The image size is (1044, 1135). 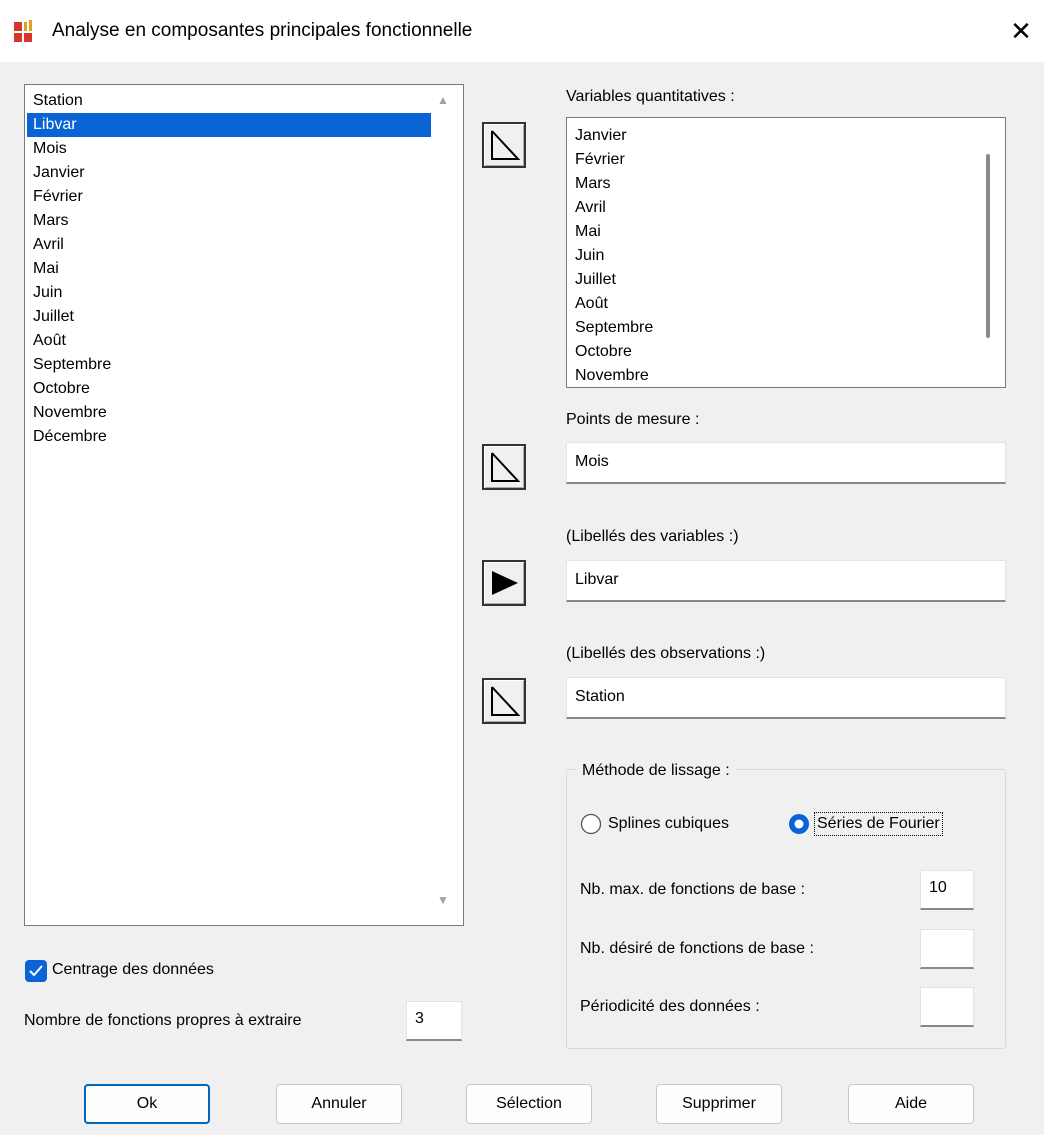 I want to click on help-button: Aide, so click(x=911, y=1104).